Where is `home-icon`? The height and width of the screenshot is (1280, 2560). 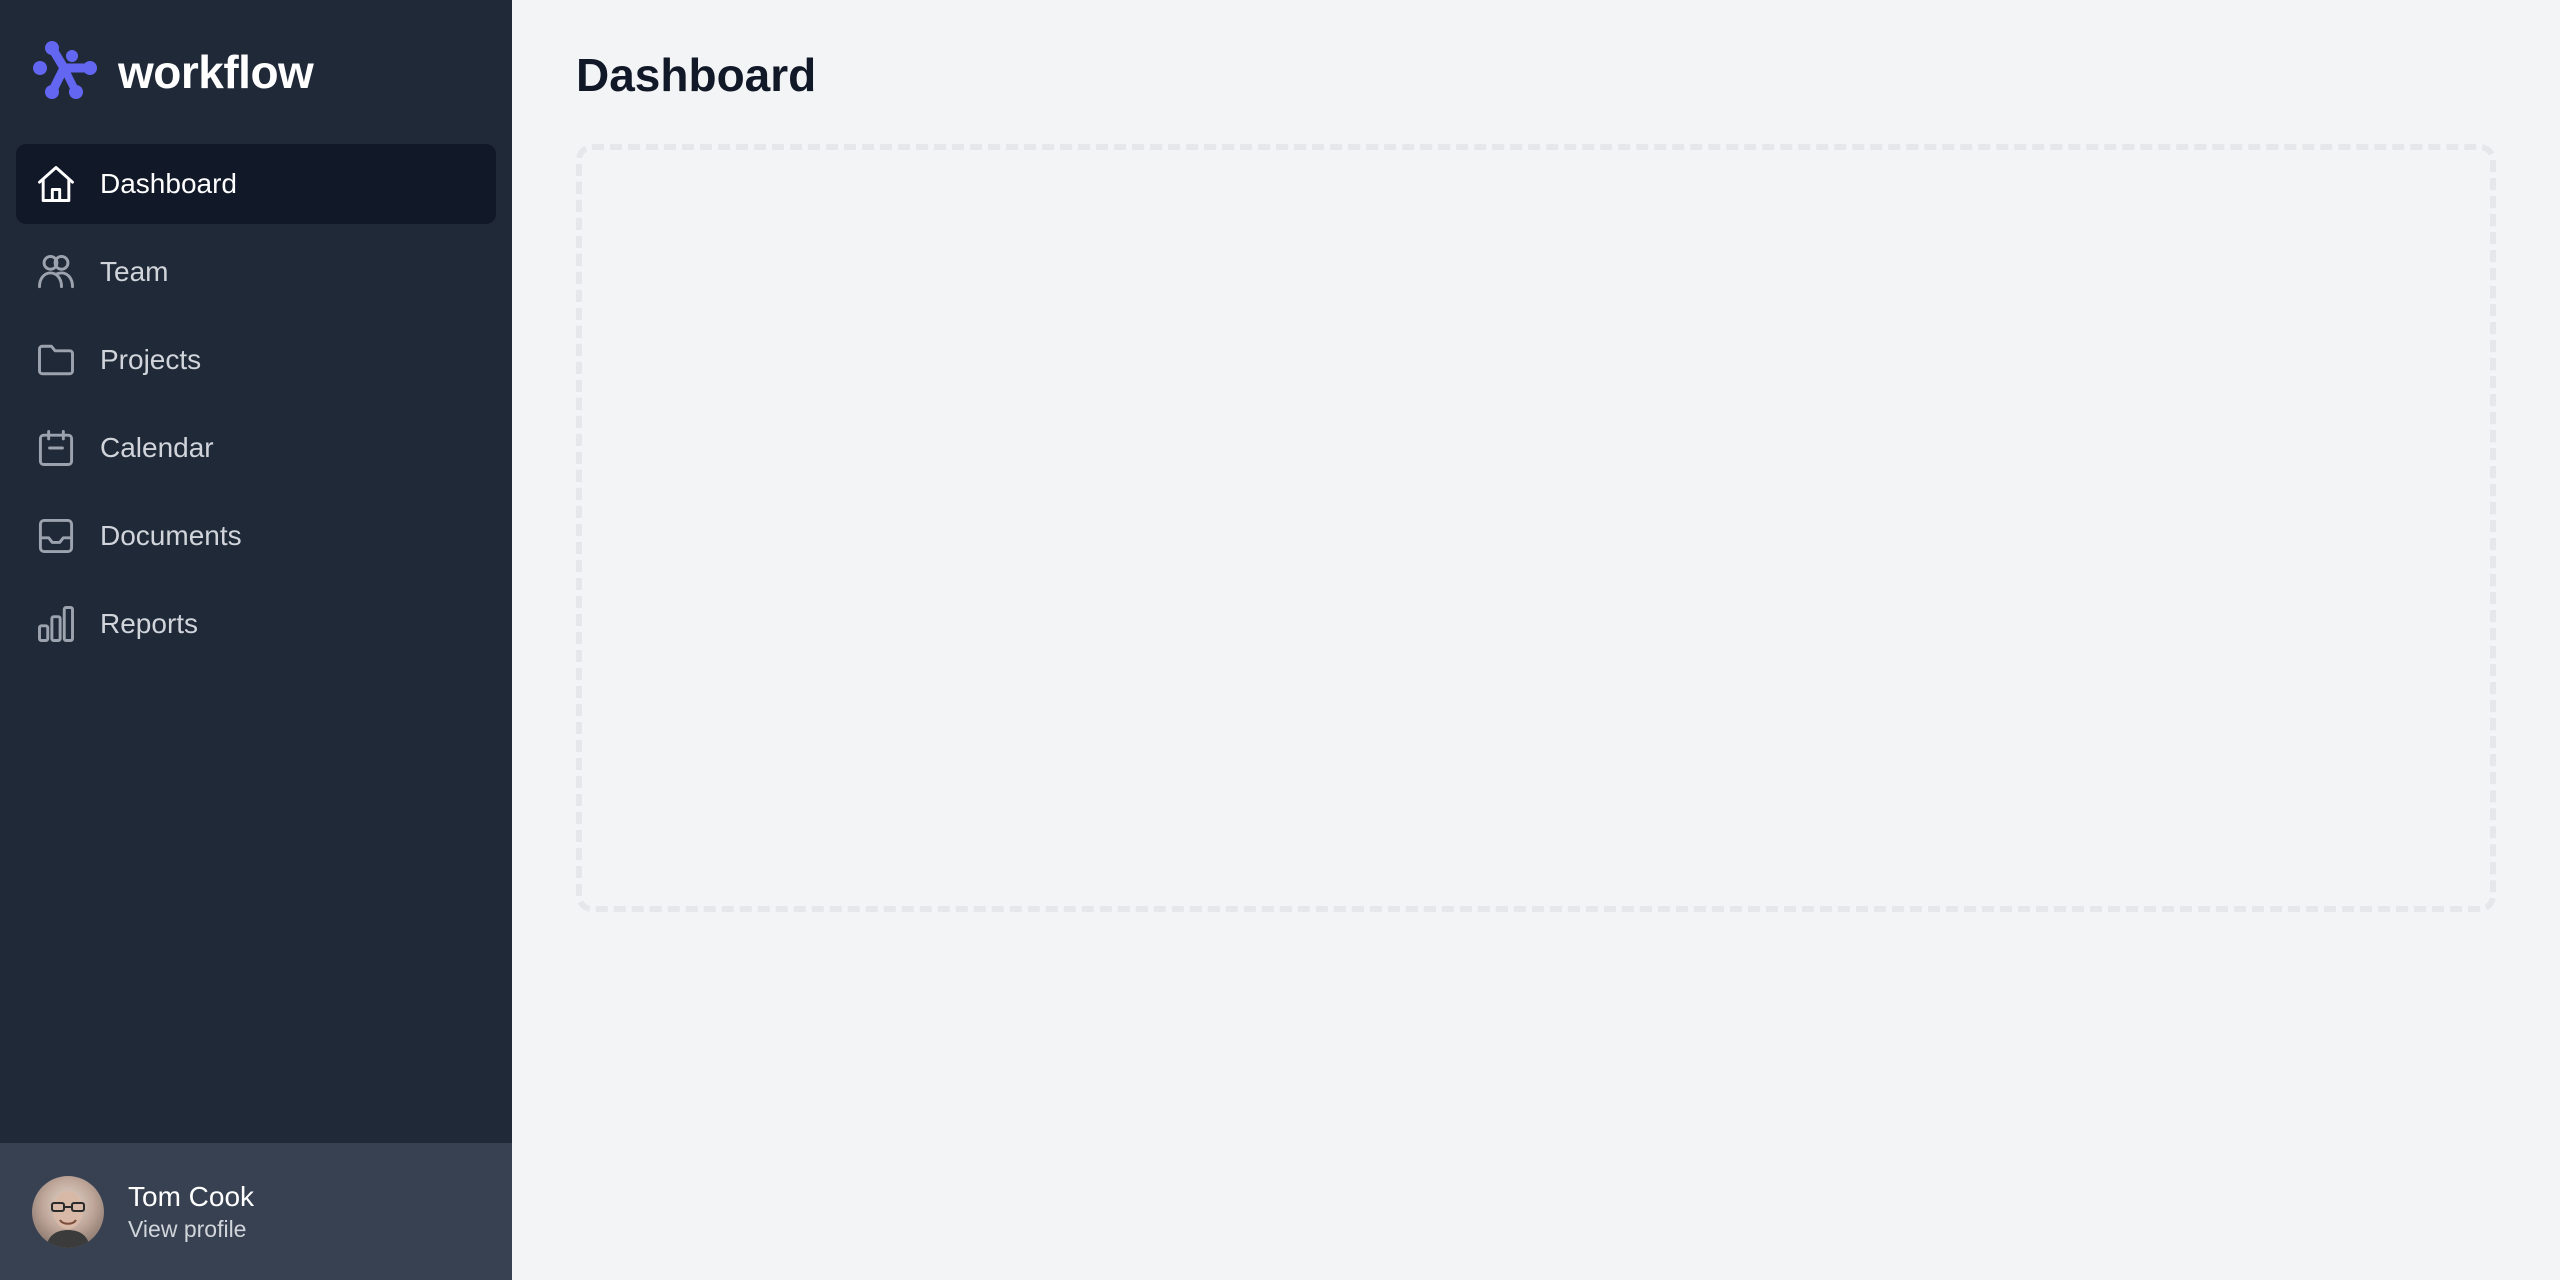 home-icon is located at coordinates (56, 184).